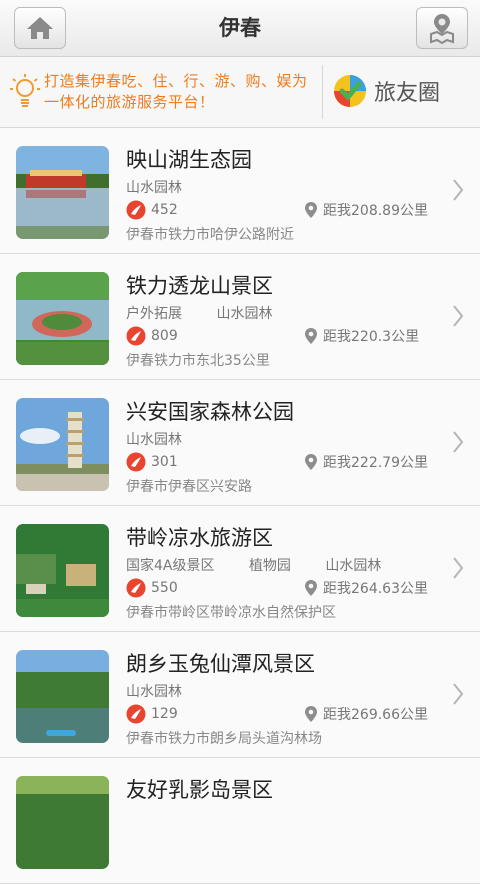 This screenshot has height=884, width=480. I want to click on distance: 距我264.63公里, so click(366, 588).